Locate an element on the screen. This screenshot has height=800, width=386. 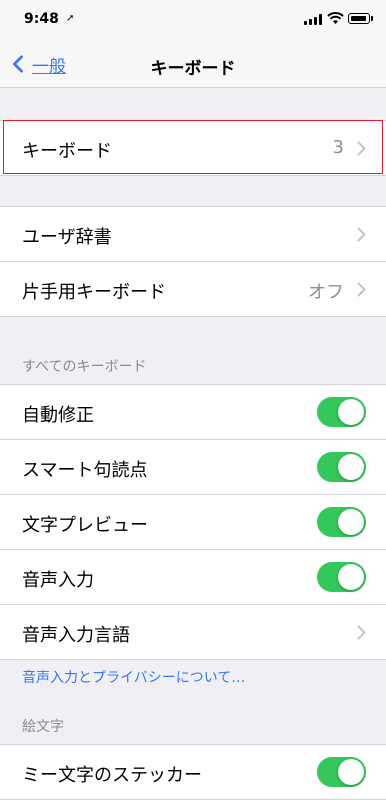
character-preview-row: 文字プレビュー is located at coordinates (193, 522).